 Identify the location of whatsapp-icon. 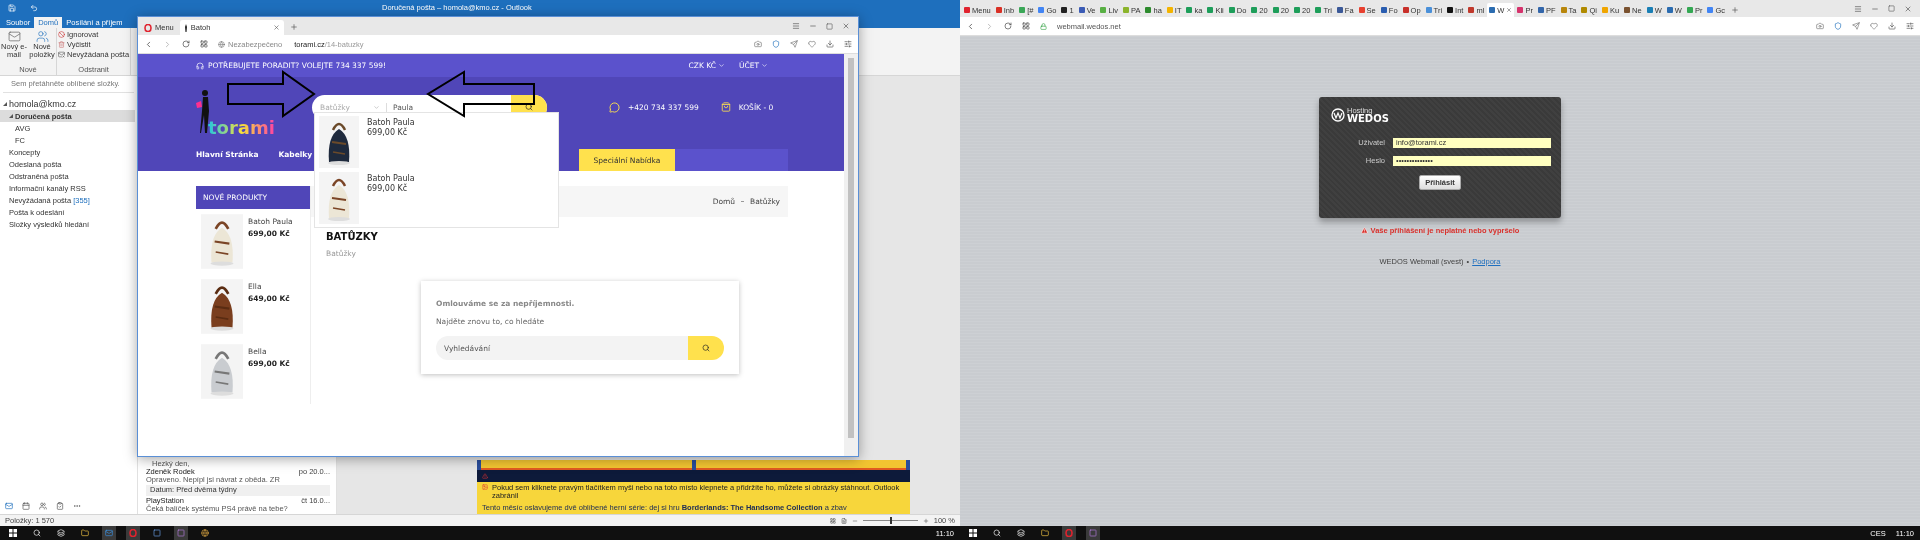
(614, 107).